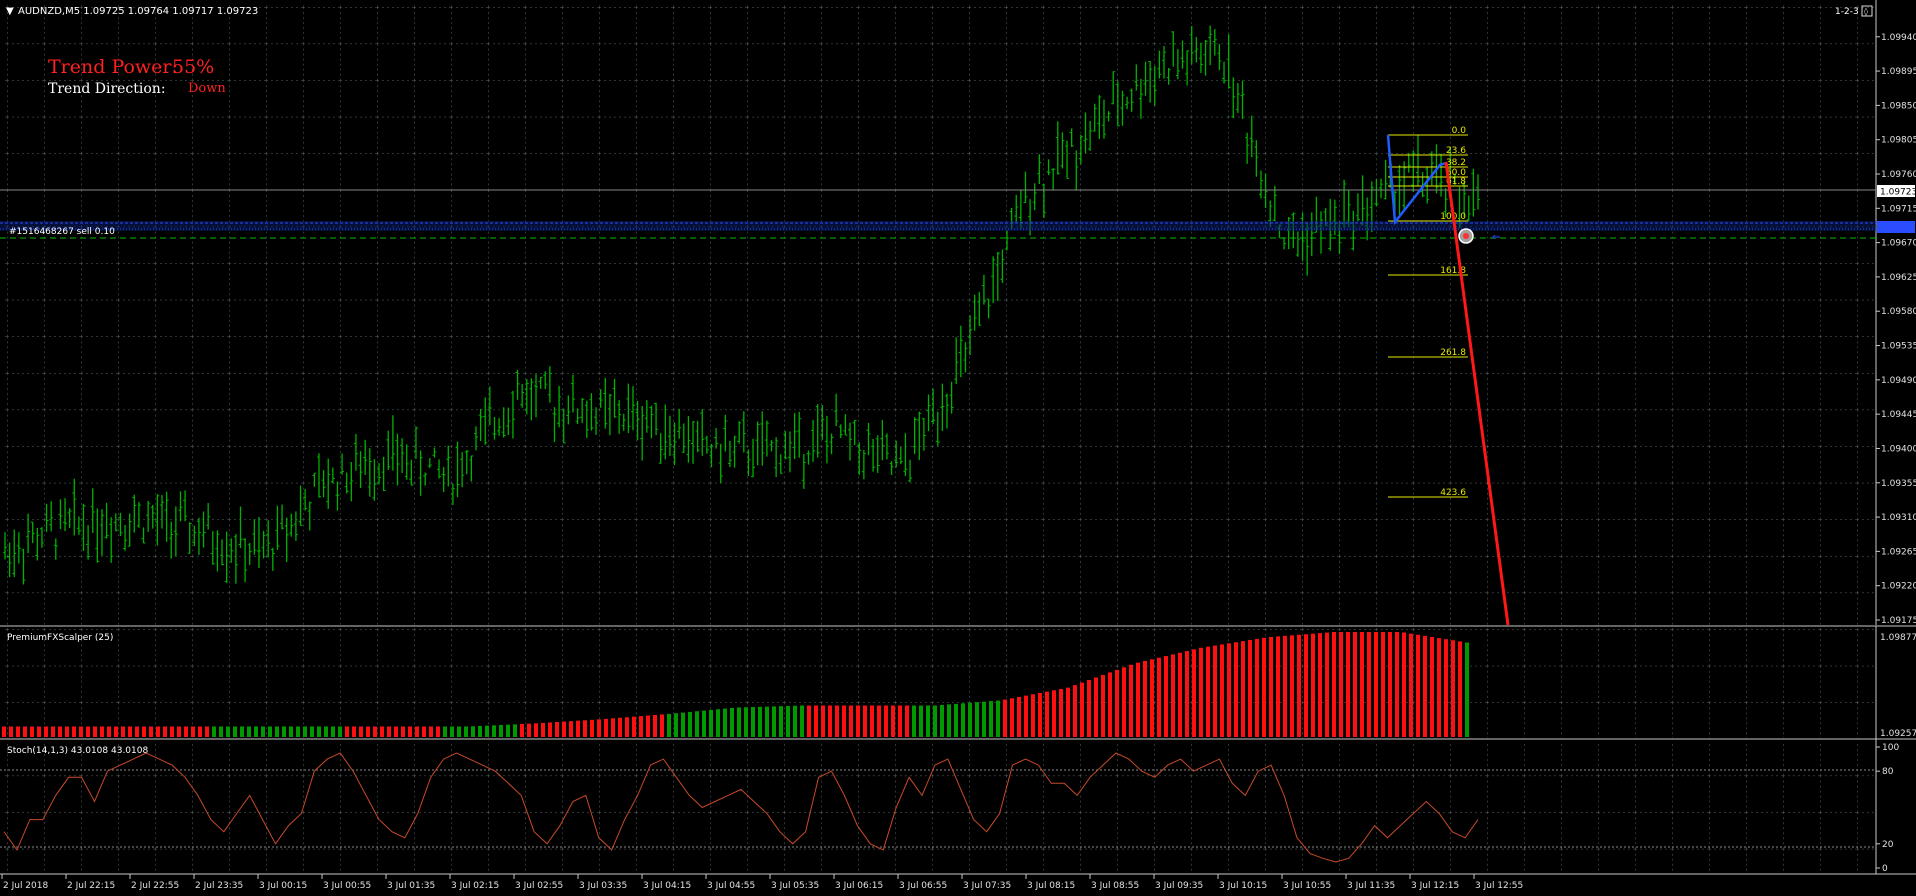 The height and width of the screenshot is (896, 1916). Describe the element at coordinates (1898, 484) in the screenshot. I see `price-tick-label: 1.09355` at that location.